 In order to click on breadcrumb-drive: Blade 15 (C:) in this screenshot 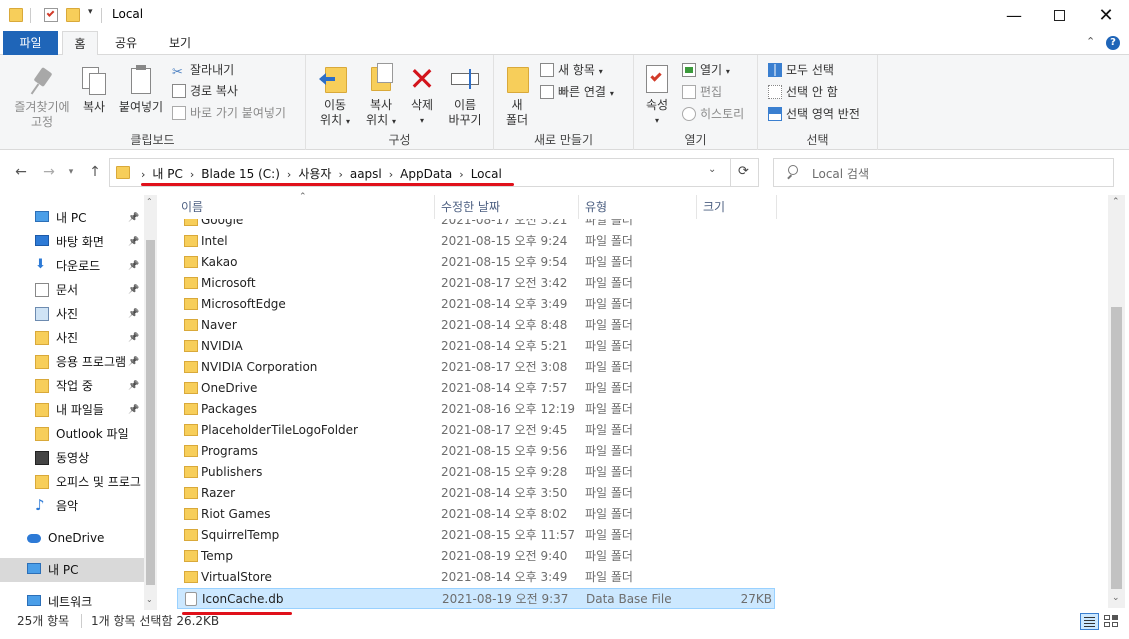, I will do `click(240, 174)`.